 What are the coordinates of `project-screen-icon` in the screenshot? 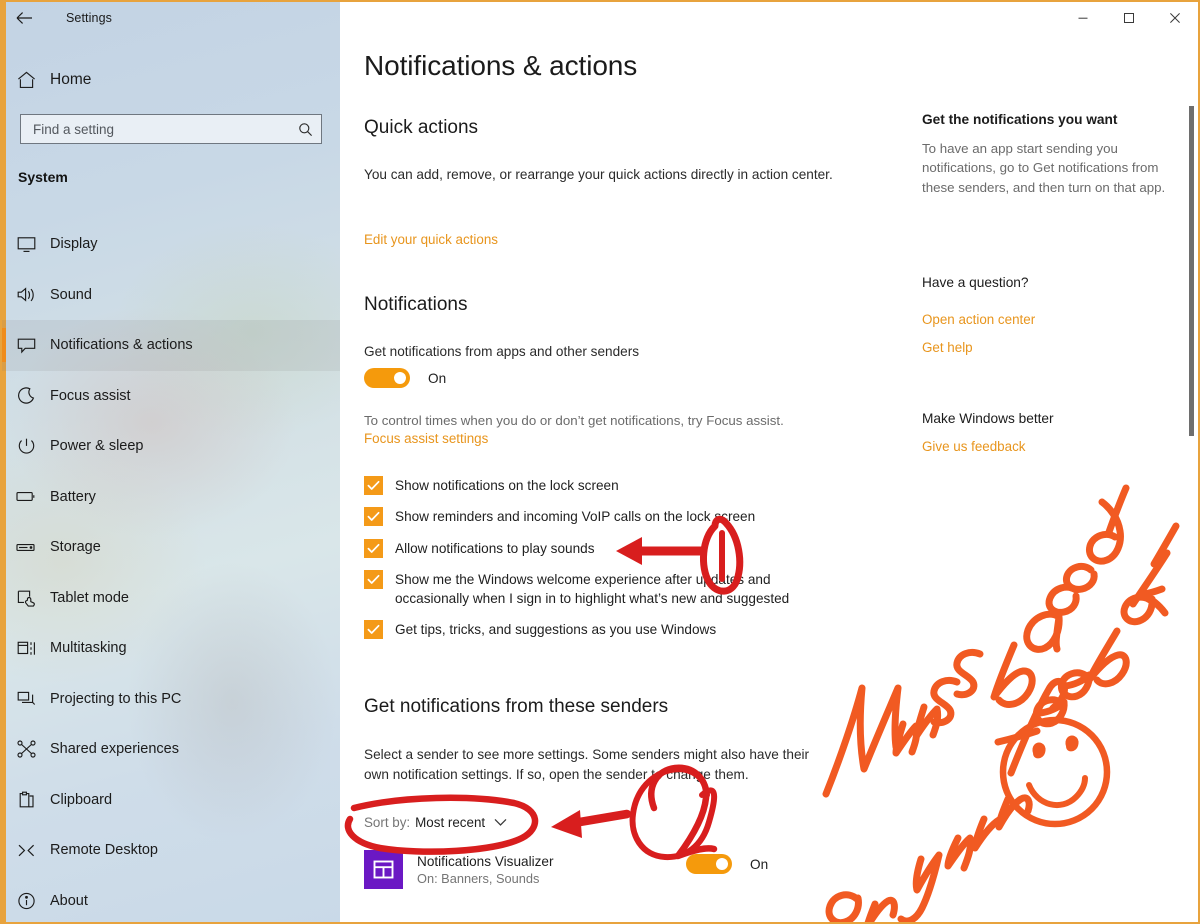 It's located at (26, 698).